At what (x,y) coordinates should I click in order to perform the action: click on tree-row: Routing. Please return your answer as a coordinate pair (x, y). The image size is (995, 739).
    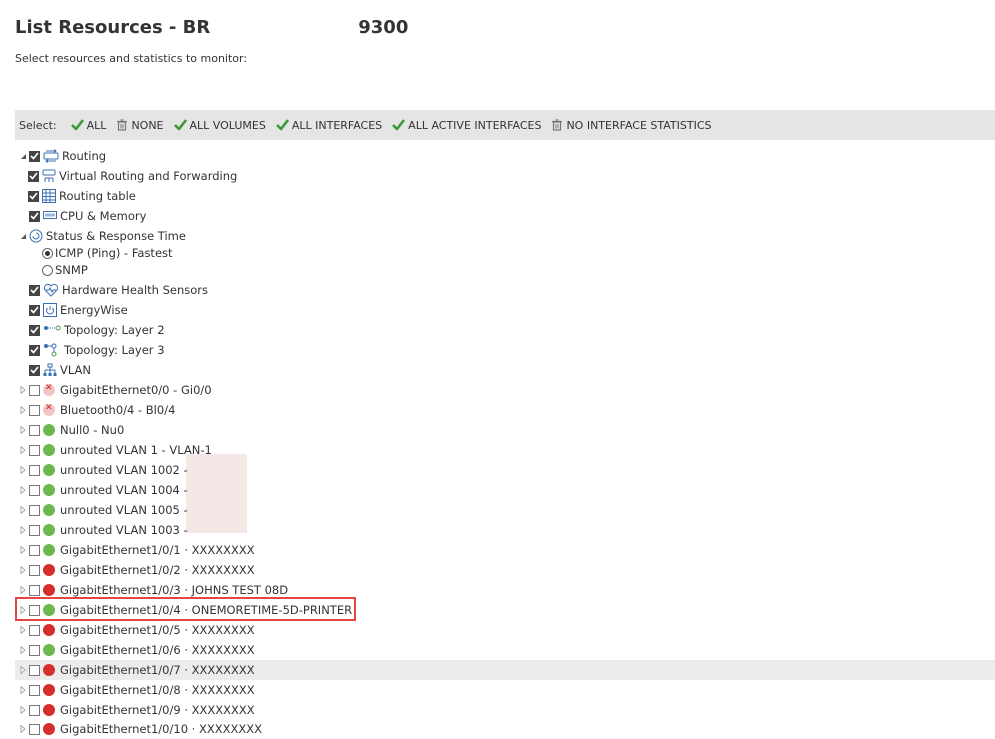
    Looking at the image, I should click on (62, 156).